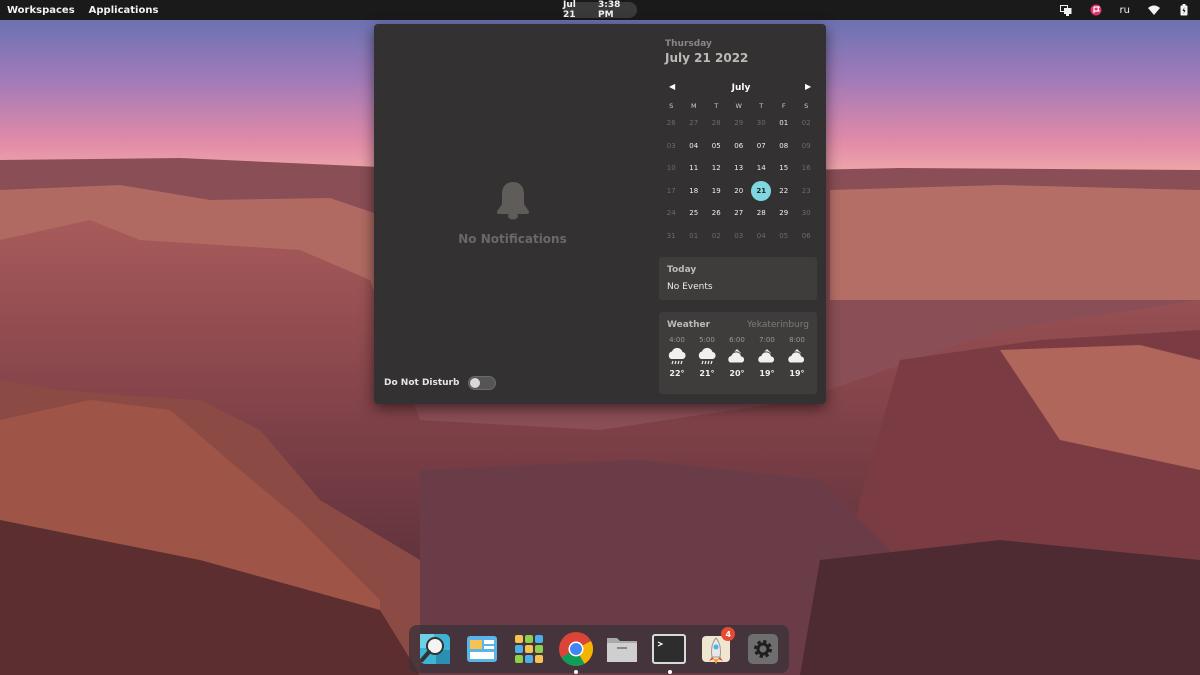 This screenshot has height=675, width=1200. I want to click on day-header: W, so click(738, 106).